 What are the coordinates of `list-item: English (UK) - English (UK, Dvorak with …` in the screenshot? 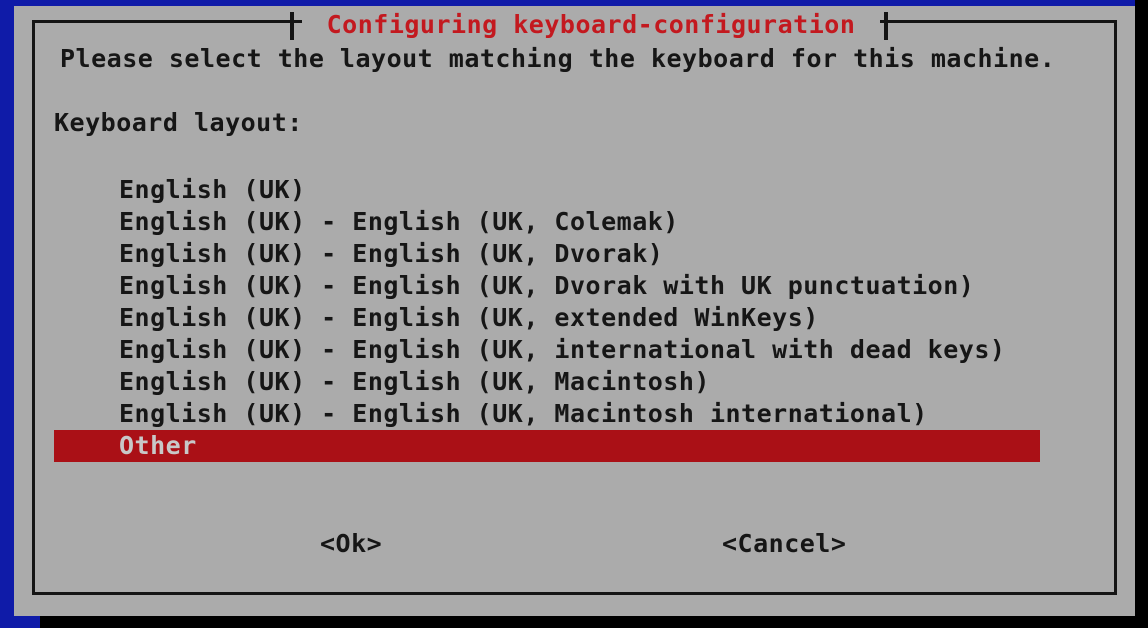 It's located at (574, 286).